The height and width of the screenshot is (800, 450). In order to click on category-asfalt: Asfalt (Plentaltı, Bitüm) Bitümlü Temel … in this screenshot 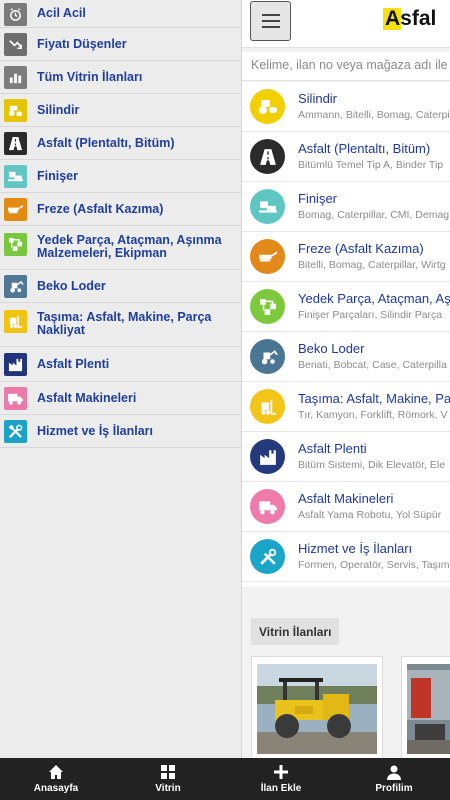, I will do `click(346, 157)`.